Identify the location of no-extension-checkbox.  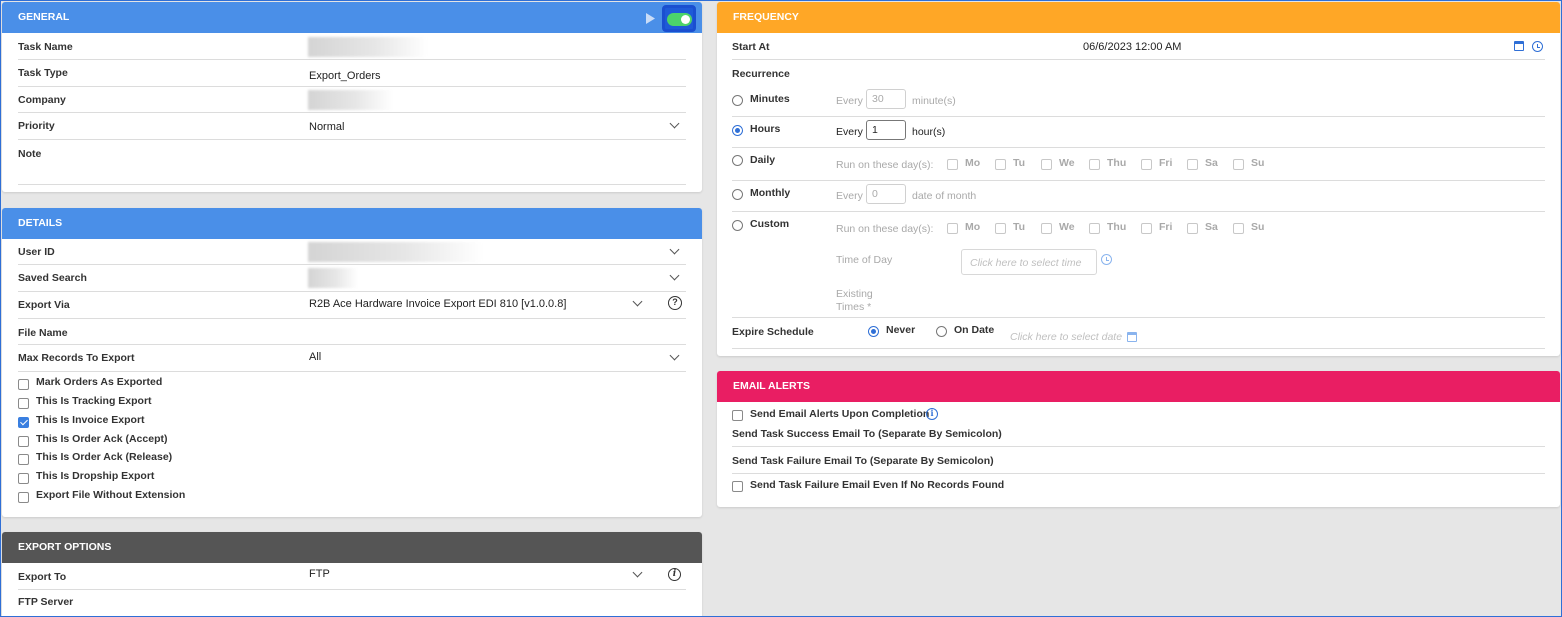
(23, 497).